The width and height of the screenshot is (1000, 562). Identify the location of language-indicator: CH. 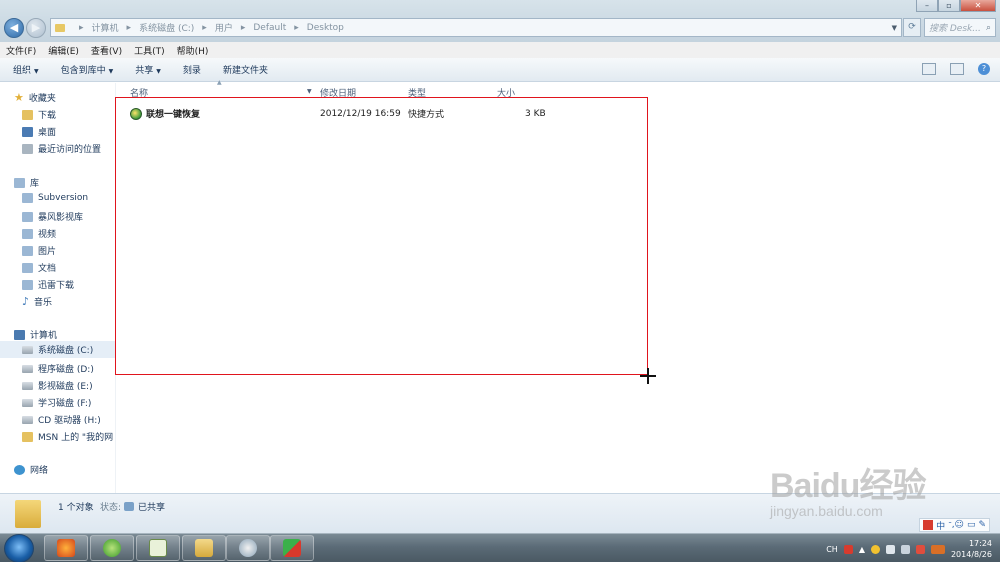
(832, 549).